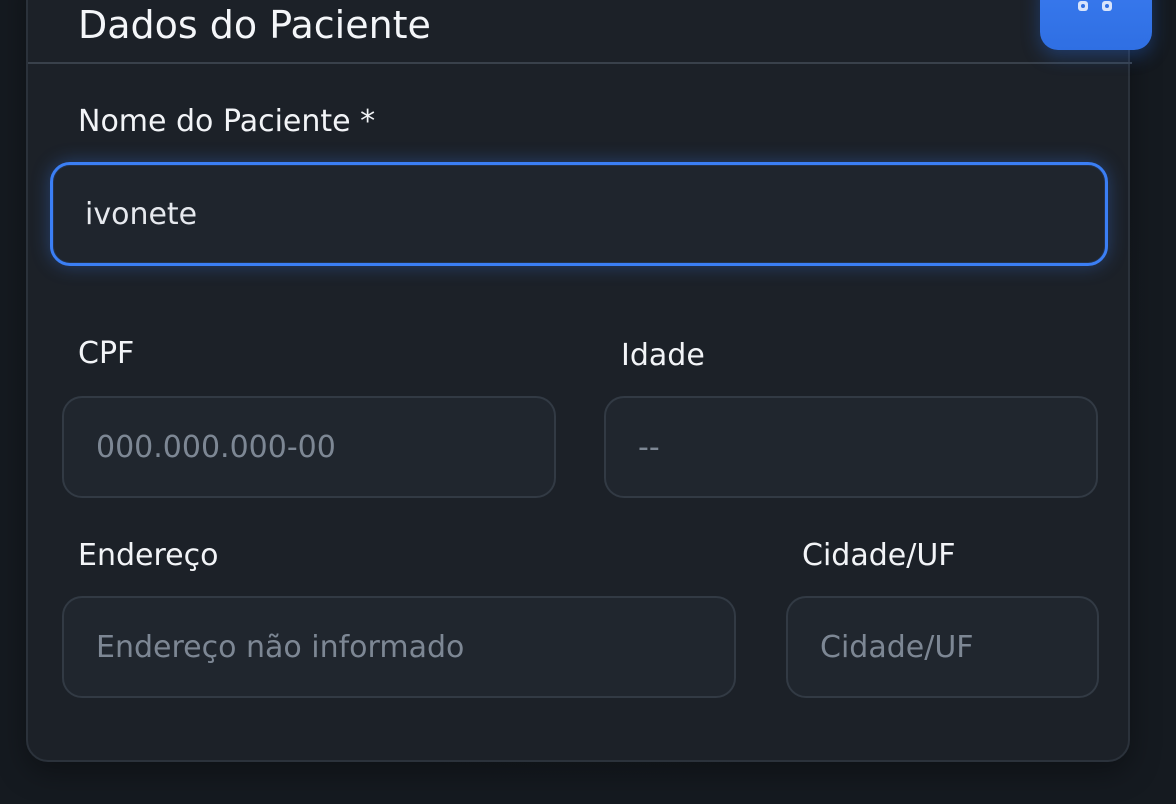  Describe the element at coordinates (227, 121) in the screenshot. I see `patient-name-label: Nome do Paciente *` at that location.